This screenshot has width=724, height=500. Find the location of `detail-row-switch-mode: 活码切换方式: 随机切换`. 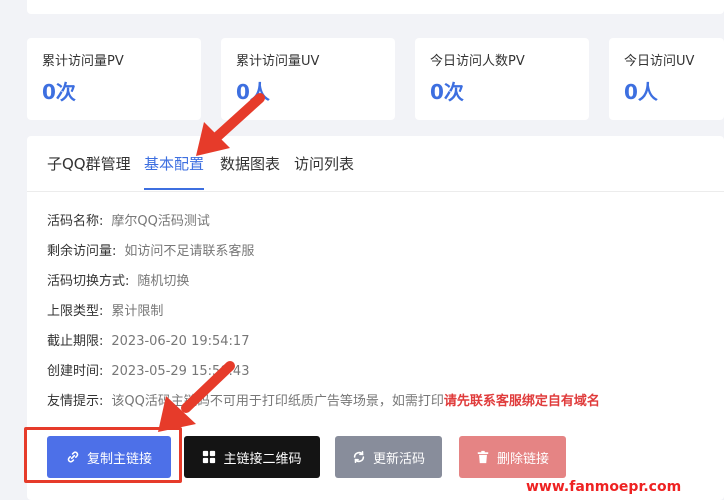

detail-row-switch-mode: 活码切换方式: 随机切换 is located at coordinates (118, 282).